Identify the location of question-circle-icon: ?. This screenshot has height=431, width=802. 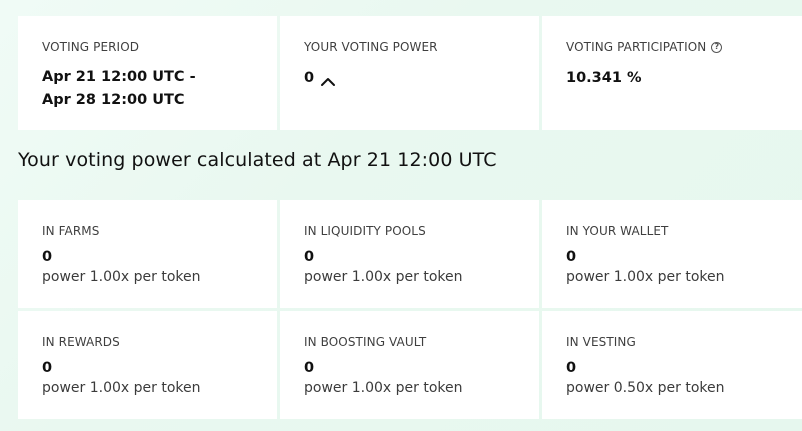
(717, 47).